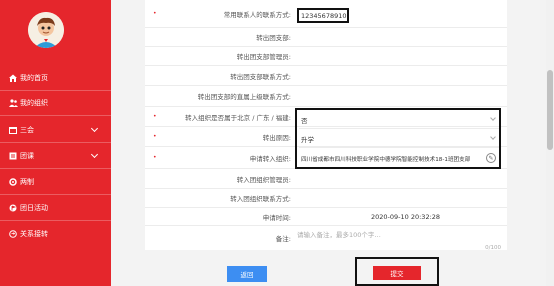  What do you see at coordinates (238, 117) in the screenshot?
I see `form-label: 转入组织是否属于北京 / 广东 / 福建:` at bounding box center [238, 117].